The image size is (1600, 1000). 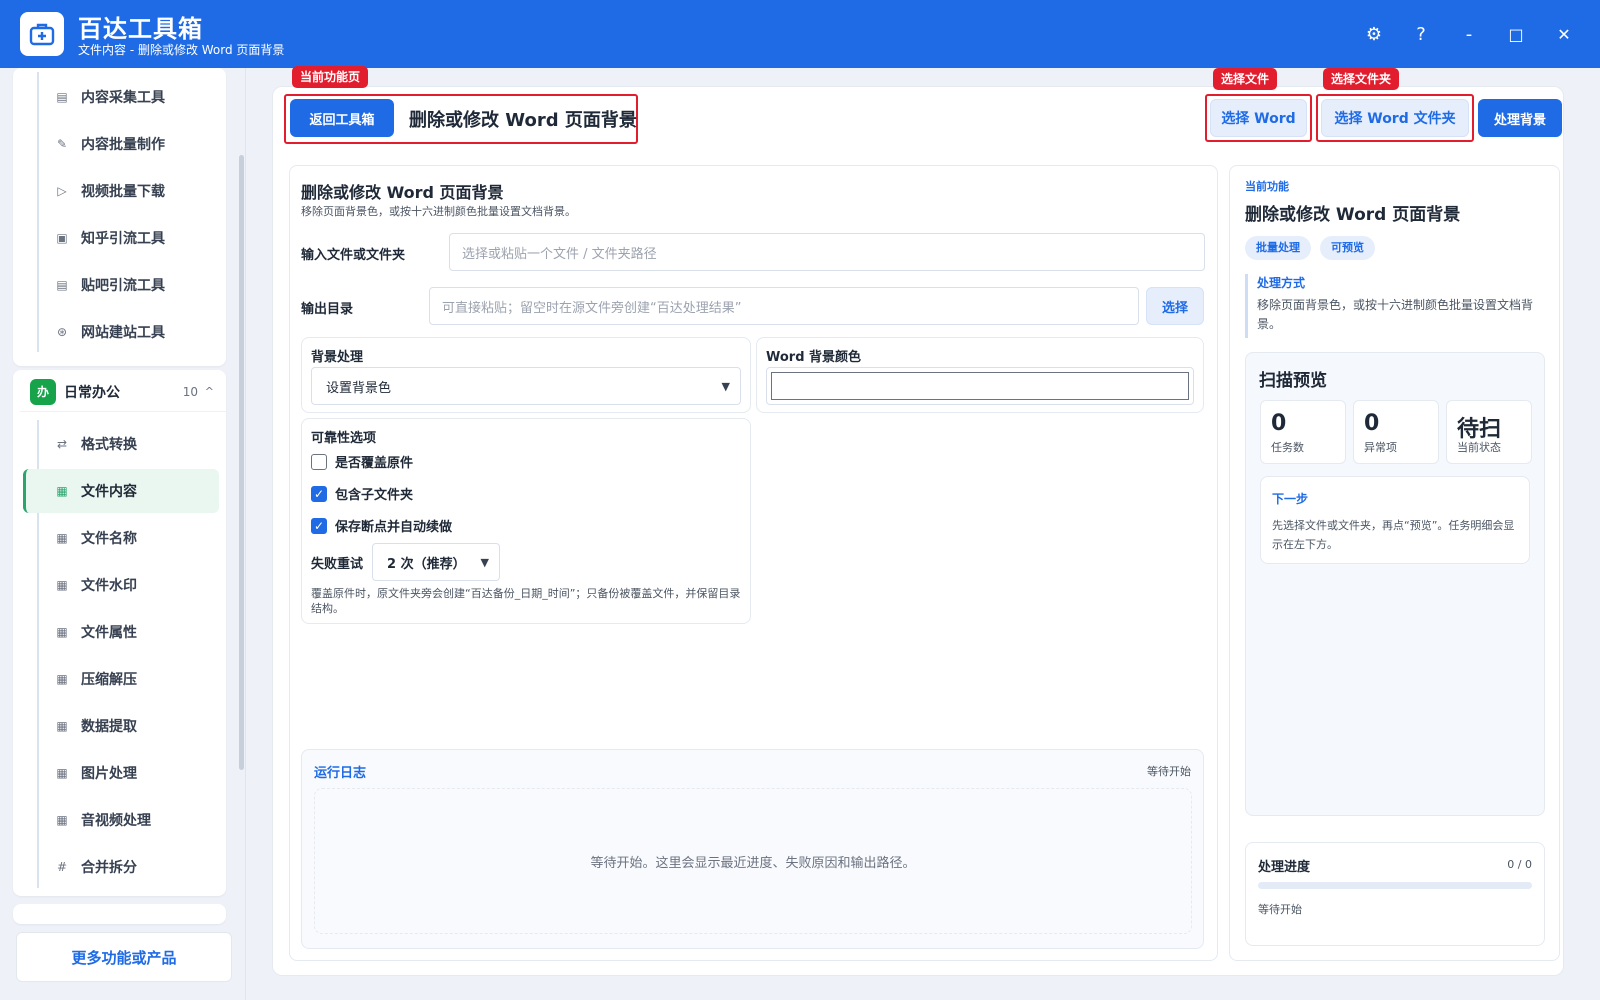 I want to click on form-title: 删除或修改 Word 页面背景, so click(x=402, y=192).